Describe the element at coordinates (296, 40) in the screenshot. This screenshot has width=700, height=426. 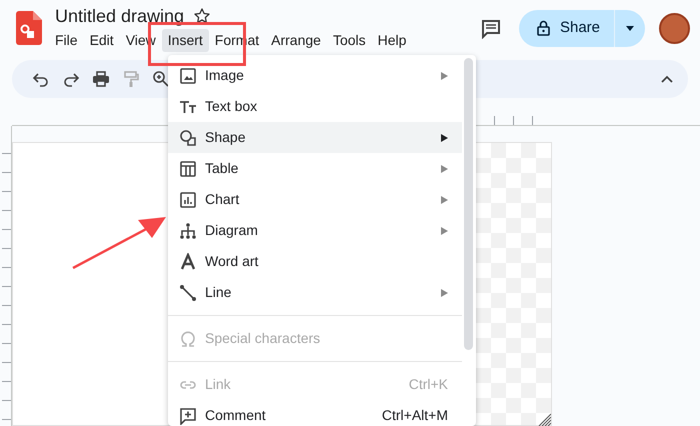
I see `menu-bar-item: Arrange` at that location.